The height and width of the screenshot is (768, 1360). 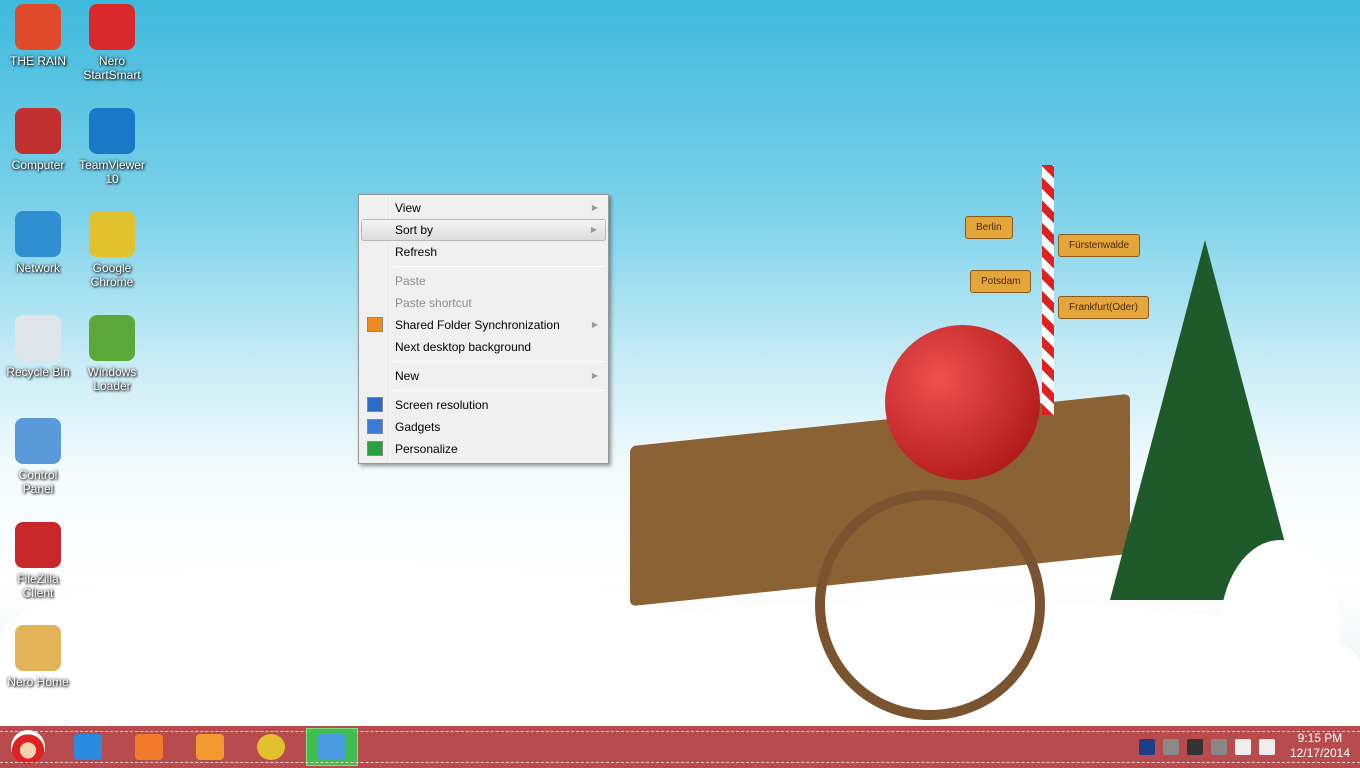 I want to click on wallpaper-sign: Frankfurt(Oder), so click(x=1103, y=307).